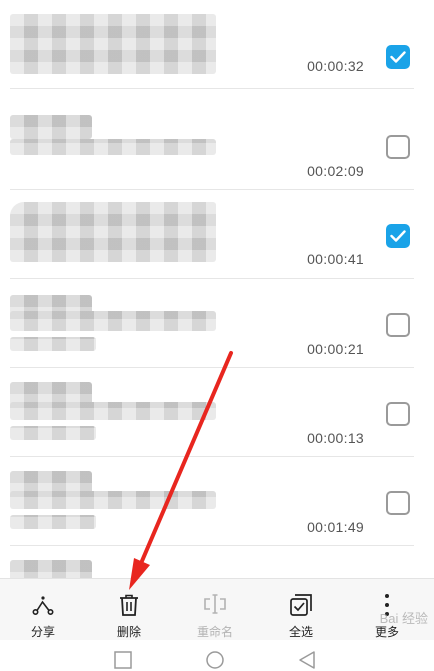 The width and height of the screenshot is (434, 671). I want to click on triangle-back-icon, so click(307, 660).